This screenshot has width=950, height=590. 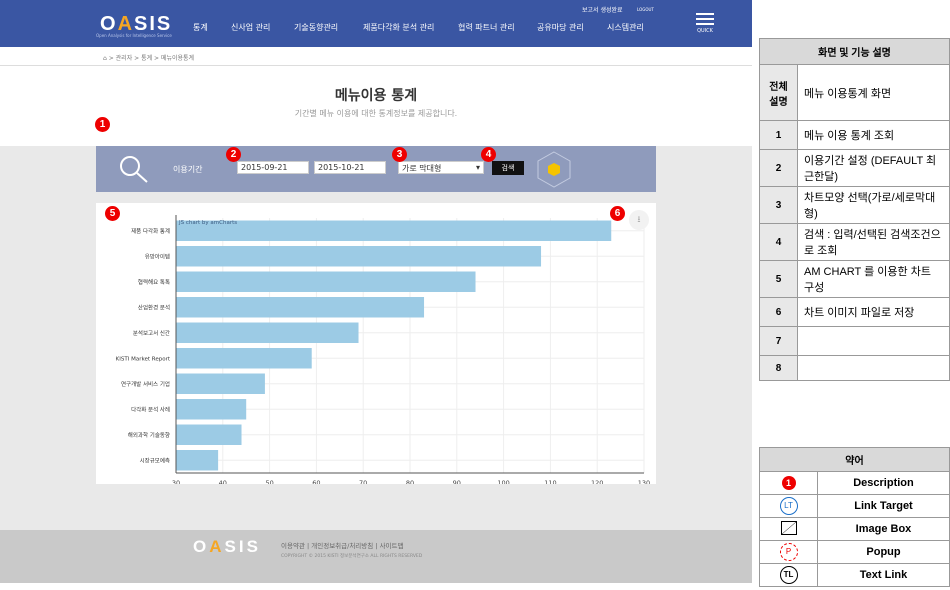 What do you see at coordinates (124, 58) in the screenshot?
I see `crumb-admin: 관리자` at bounding box center [124, 58].